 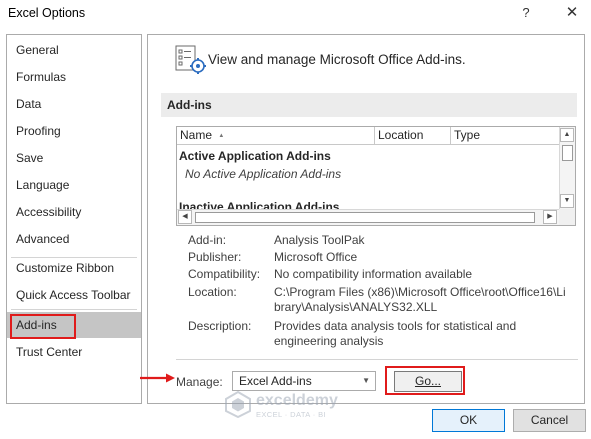 What do you see at coordinates (74, 158) in the screenshot?
I see `sidebar-item-save: Save` at bounding box center [74, 158].